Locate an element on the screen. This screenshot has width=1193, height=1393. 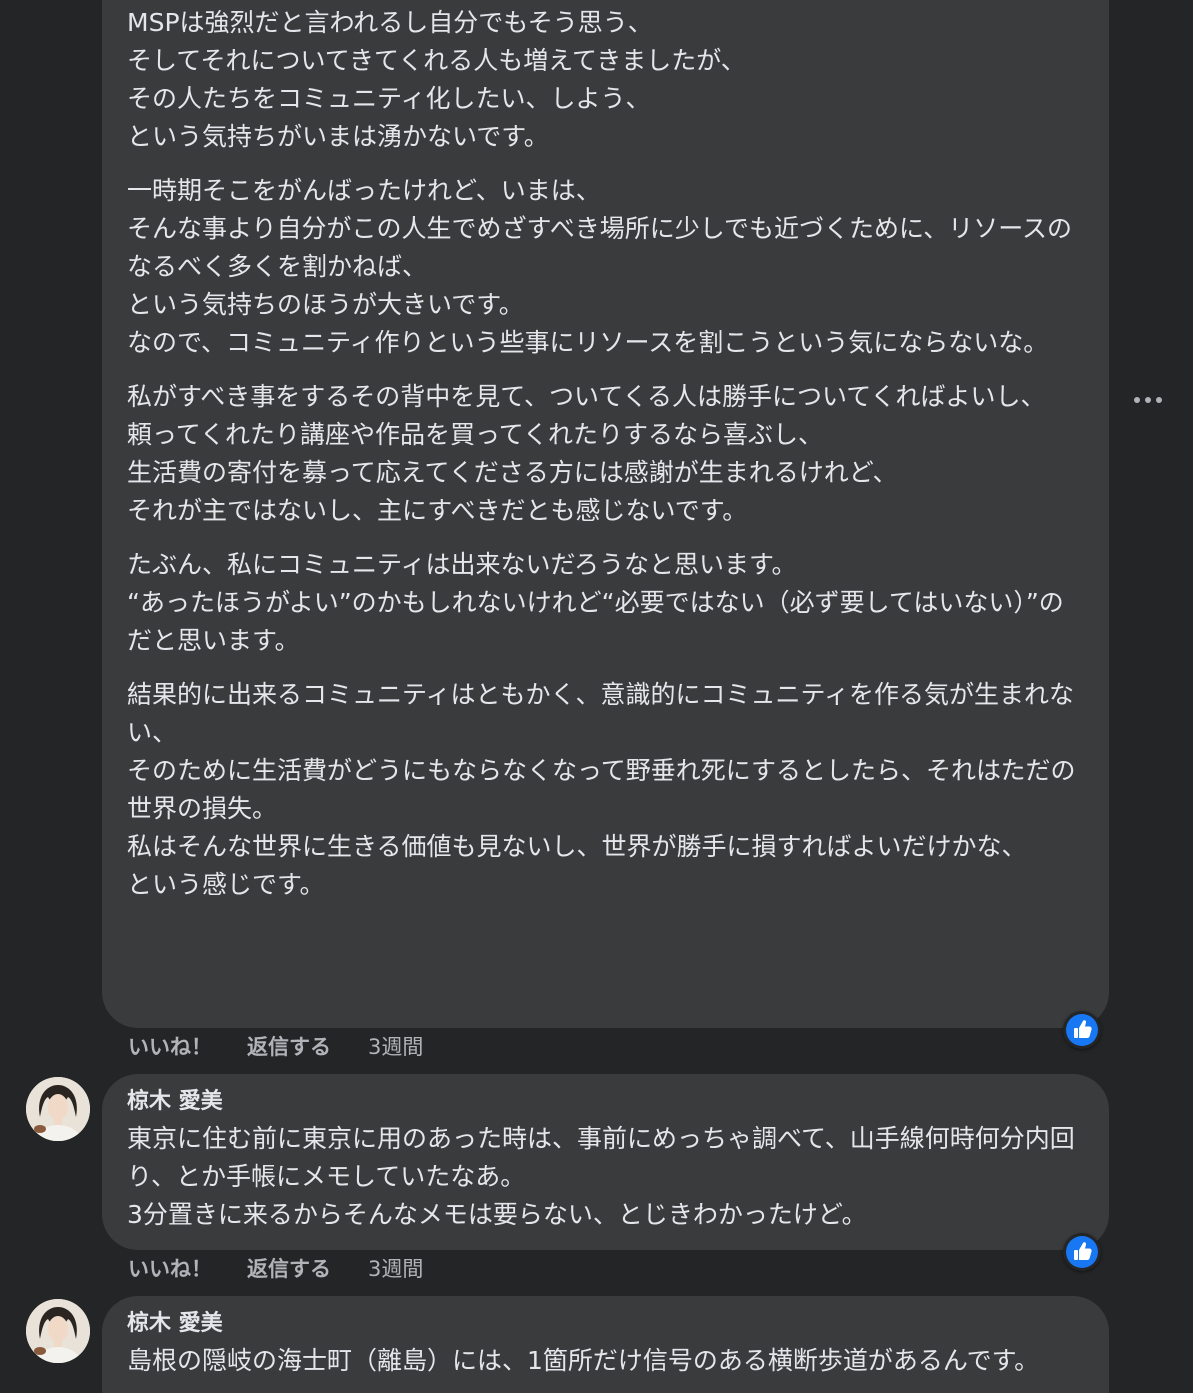
comment-text: 島根の隠岐の海士町（離島）には、1箇所だけ信号のある横断歩道があるんです。 is located at coordinates (583, 1360).